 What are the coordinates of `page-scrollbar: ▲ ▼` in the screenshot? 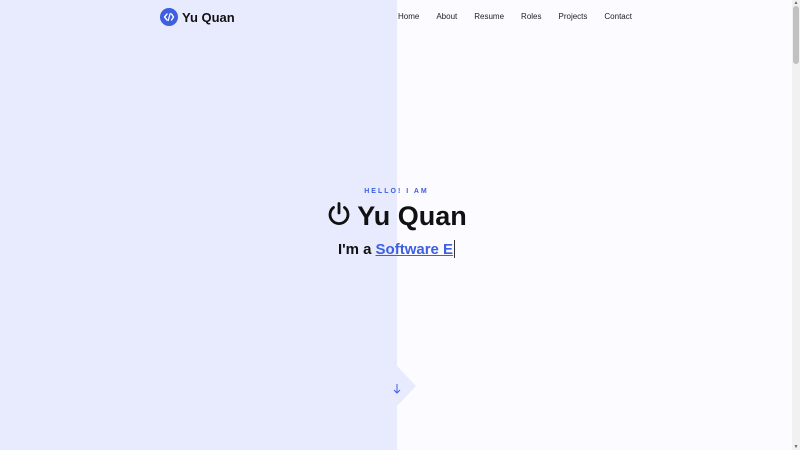 It's located at (796, 225).